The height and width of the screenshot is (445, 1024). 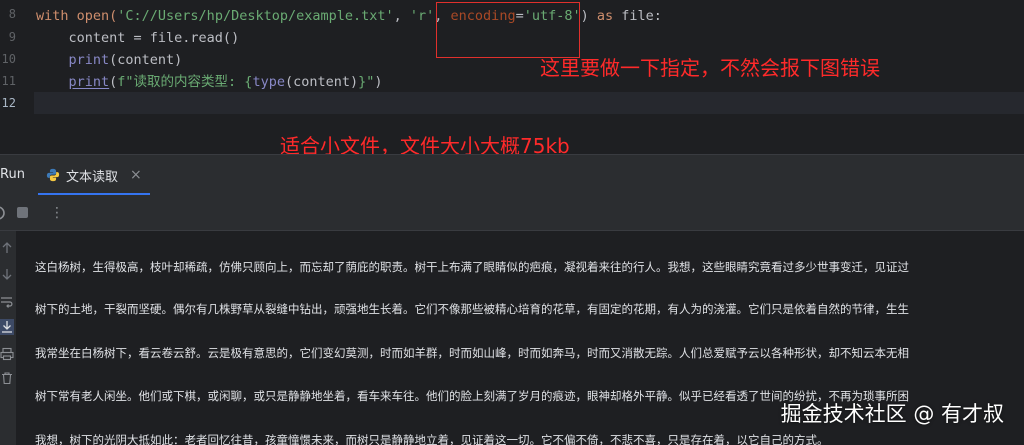 What do you see at coordinates (57, 213) in the screenshot?
I see `more-options-icon: ⋮` at bounding box center [57, 213].